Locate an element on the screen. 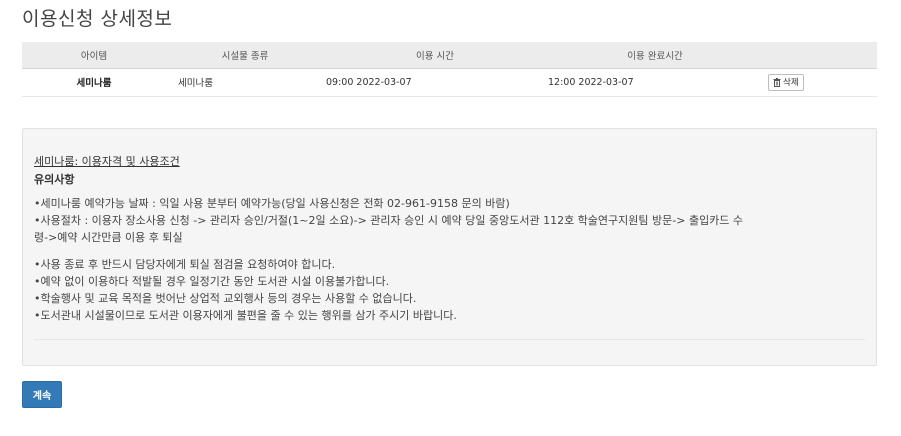 This screenshot has width=901, height=436. rule-item: •사용 종료 후 반드시 담당자에게 퇴실 점검을 요청하여야 합니다. is located at coordinates (185, 264).